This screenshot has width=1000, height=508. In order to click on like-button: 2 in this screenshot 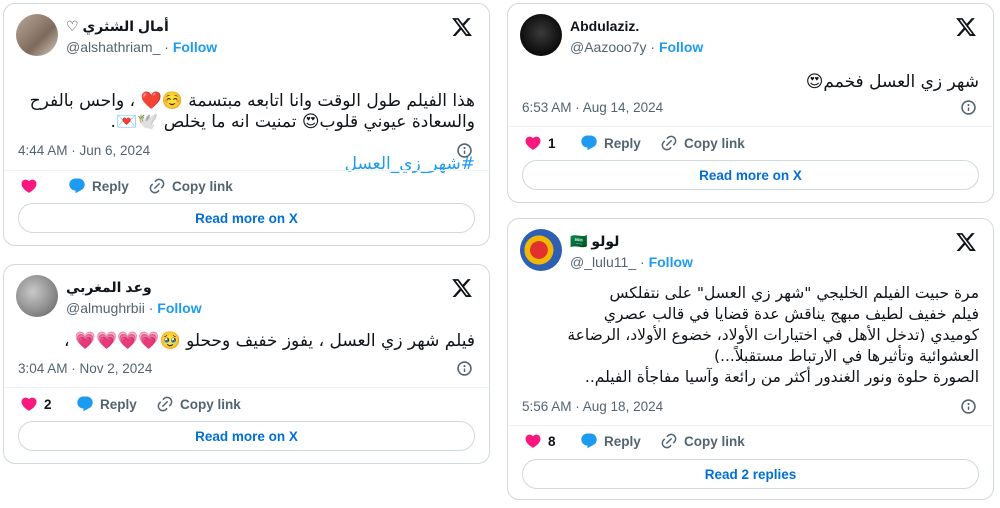, I will do `click(36, 404)`.